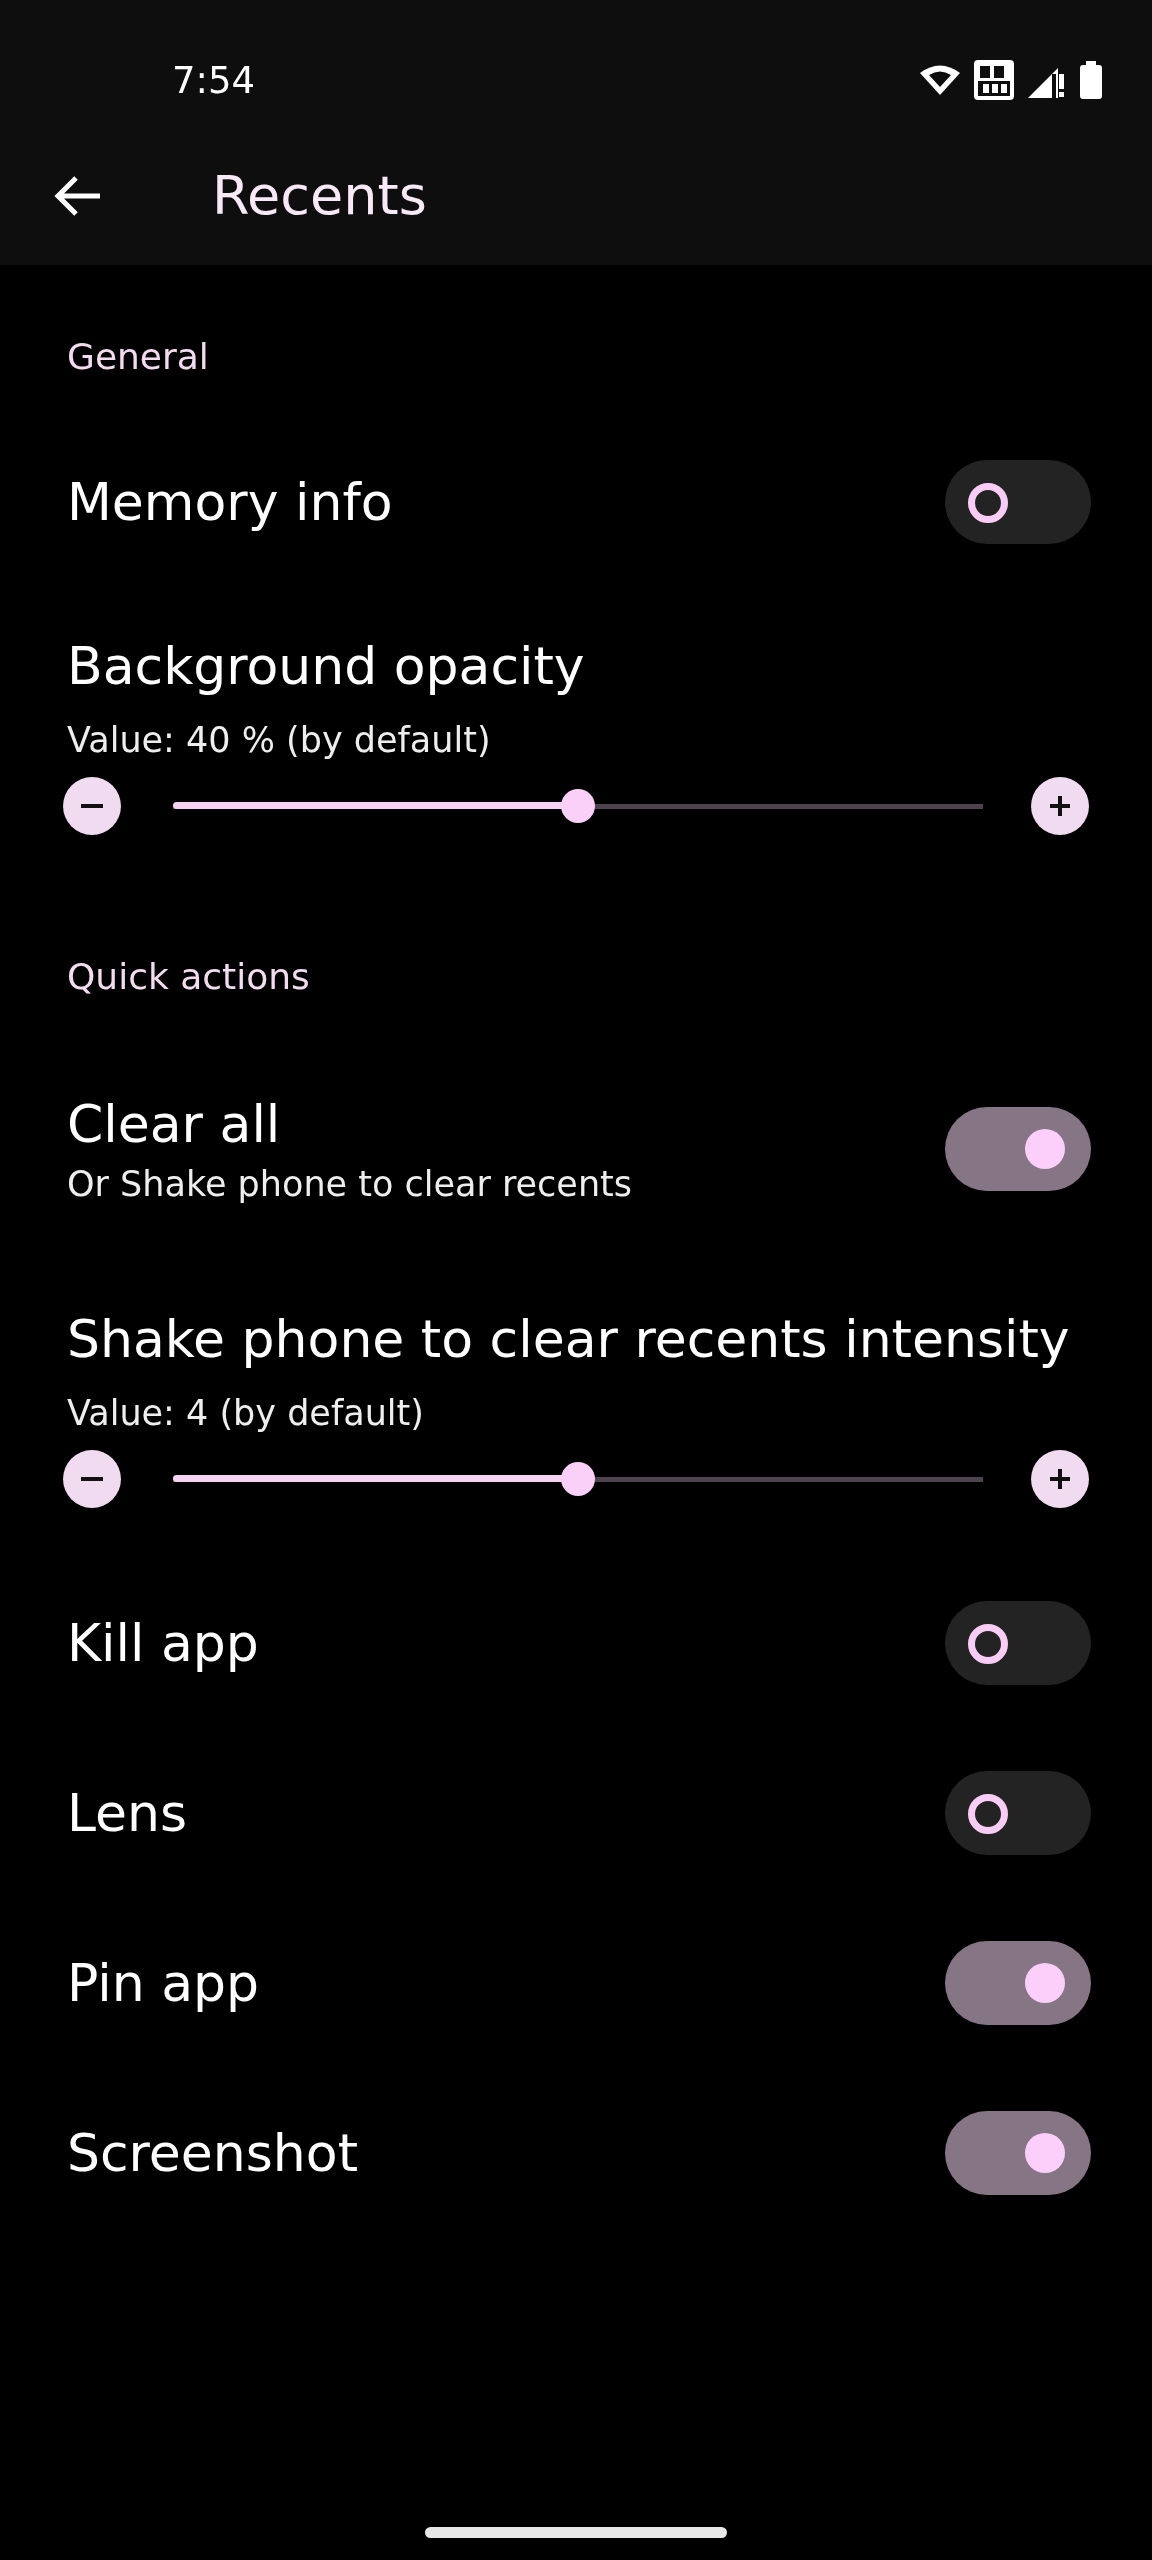  Describe the element at coordinates (279, 740) in the screenshot. I see `setting-value: Value: 40 % (by default)` at that location.